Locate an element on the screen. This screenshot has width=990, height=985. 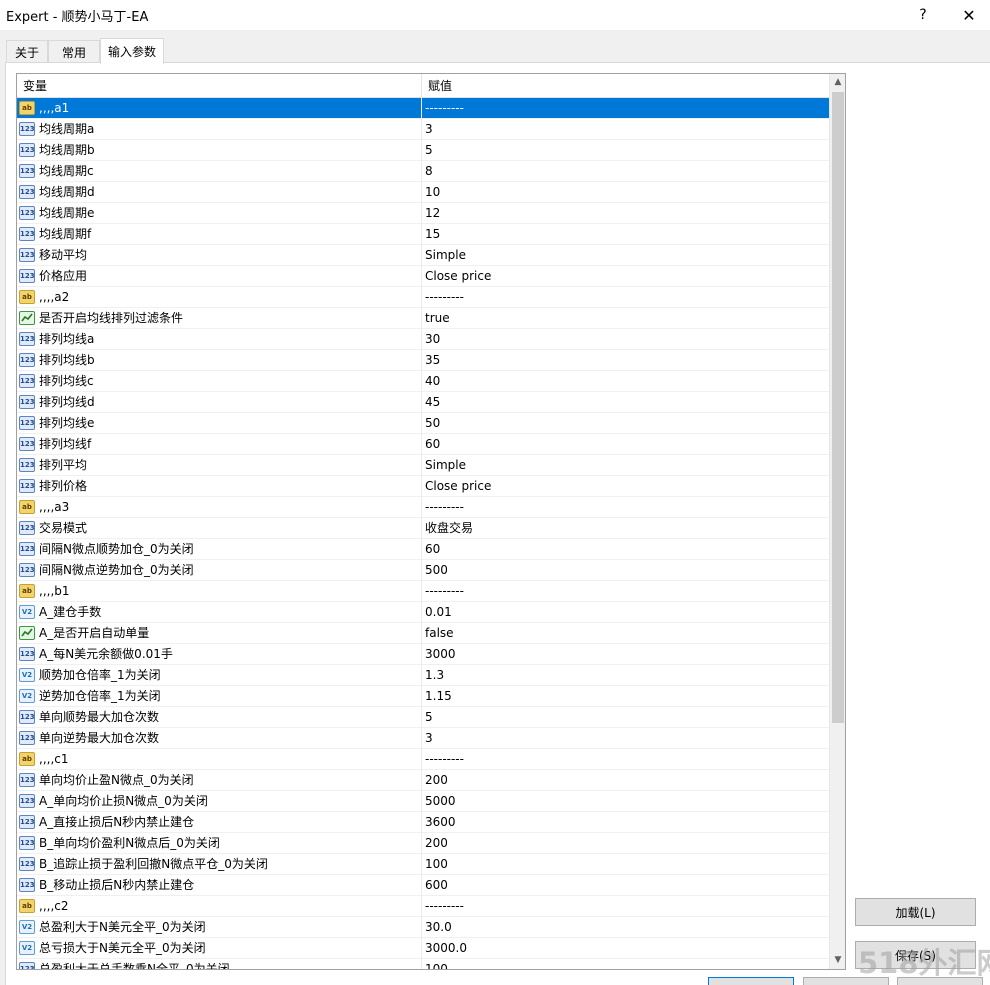
table-row: 123 B_单向均价盈利N微点后_0为关闭 200 is located at coordinates (423, 843).